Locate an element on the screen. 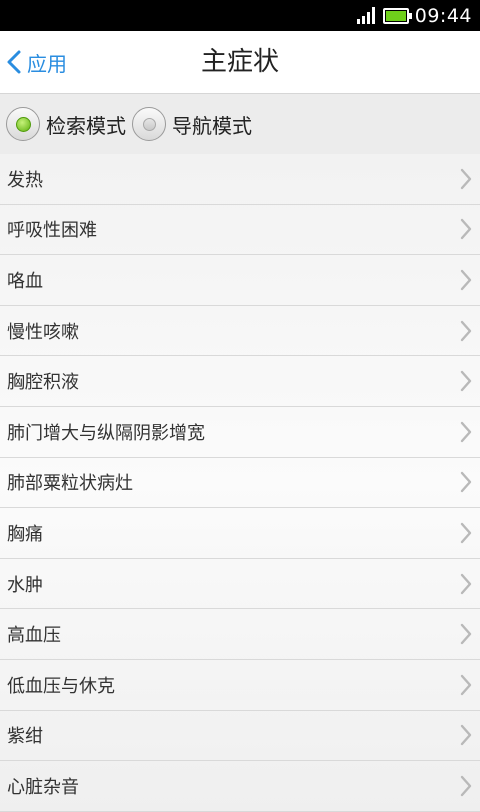  list-item: 肺部粟粒状病灶 is located at coordinates (240, 483).